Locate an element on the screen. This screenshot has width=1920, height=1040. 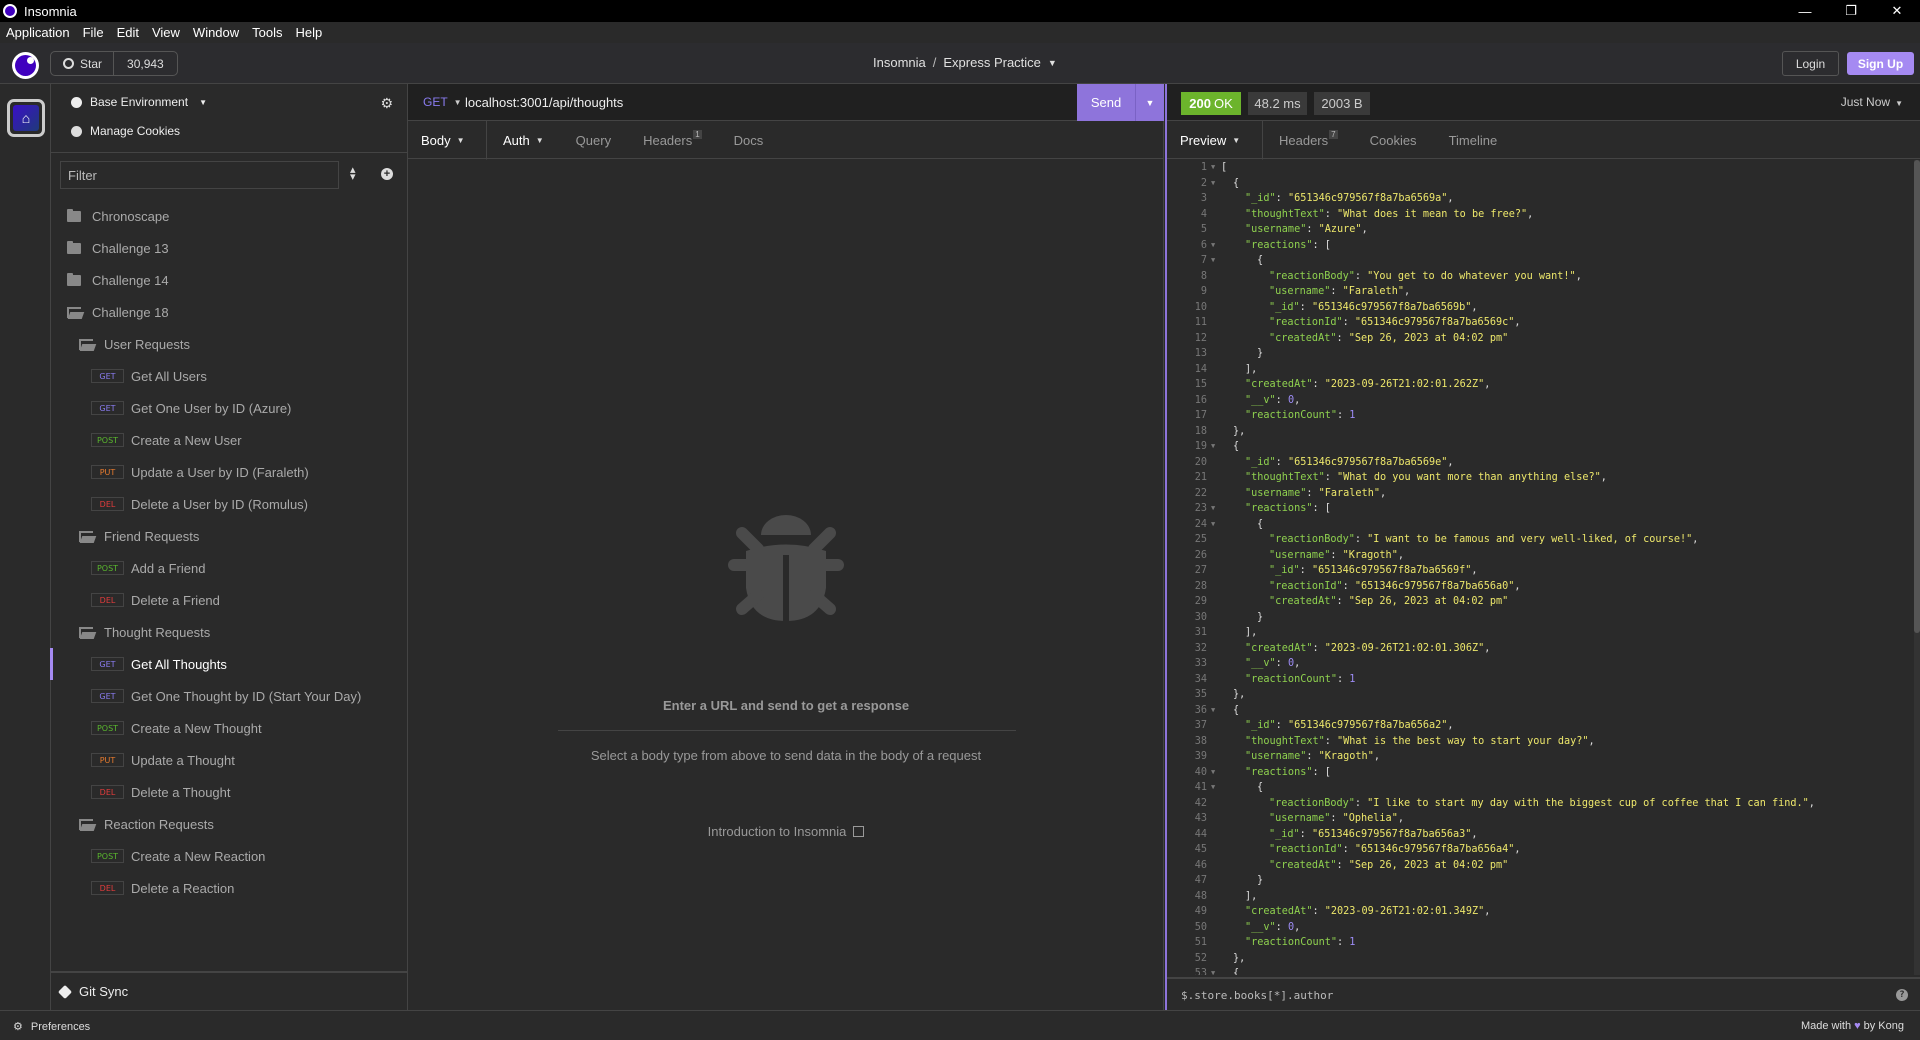
github-star-group: Star 30,943 is located at coordinates (114, 63).